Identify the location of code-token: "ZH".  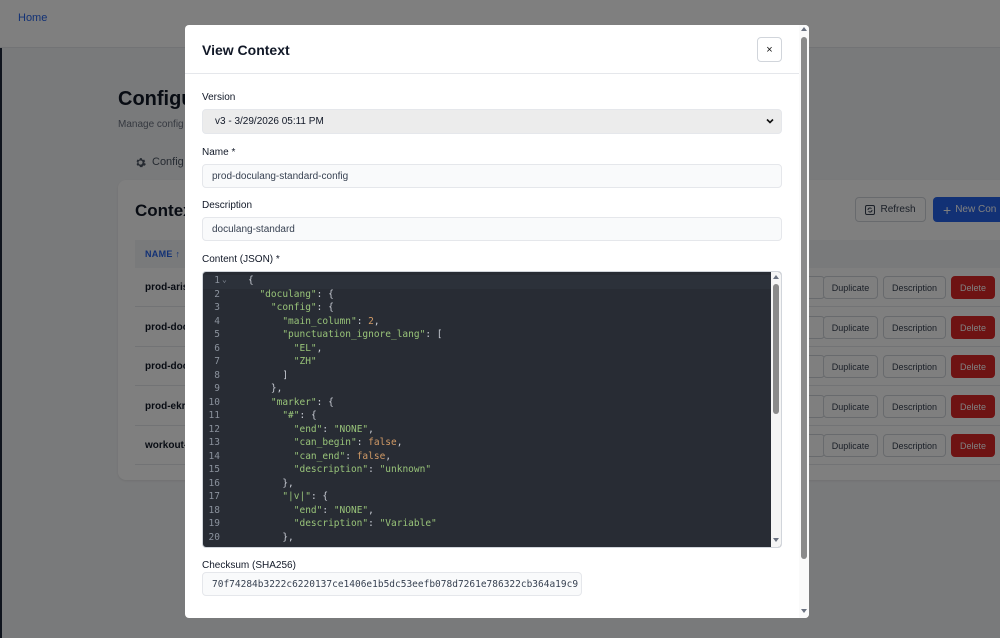
(305, 361).